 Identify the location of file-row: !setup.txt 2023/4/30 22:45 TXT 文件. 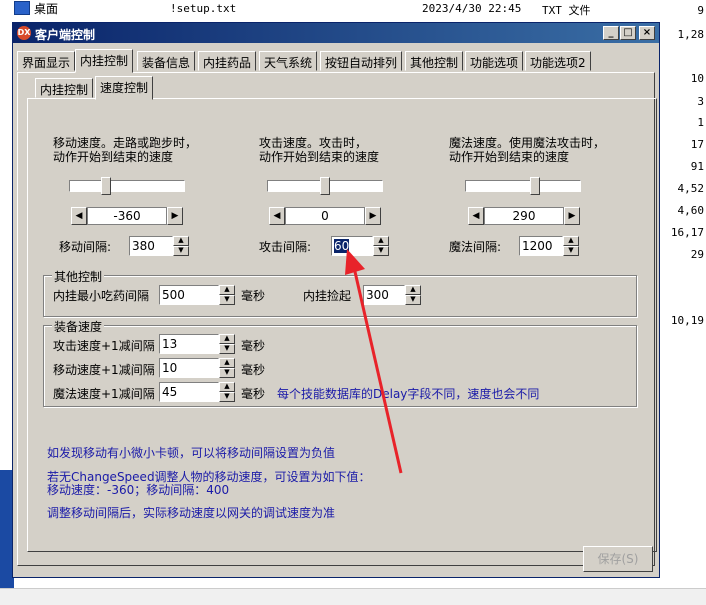
(400, 10).